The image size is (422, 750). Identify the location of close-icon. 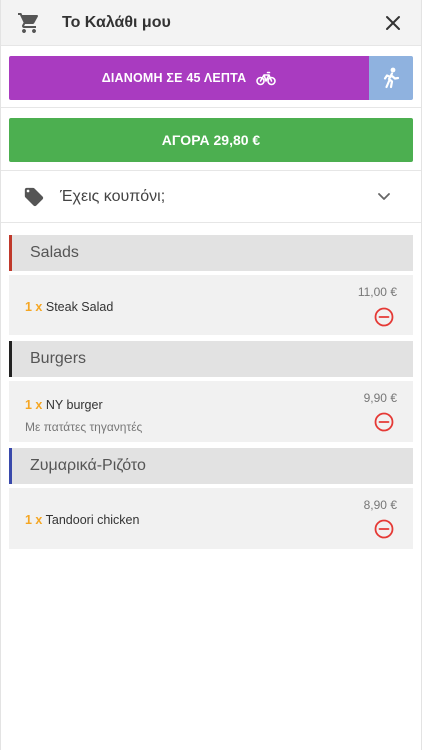
(393, 22).